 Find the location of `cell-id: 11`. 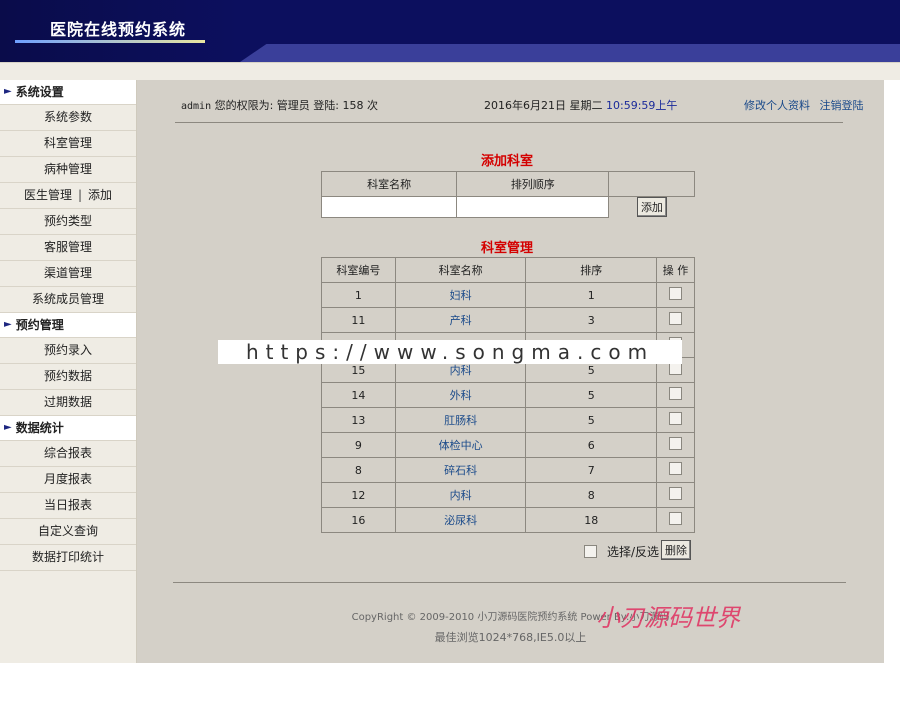

cell-id: 11 is located at coordinates (358, 320).